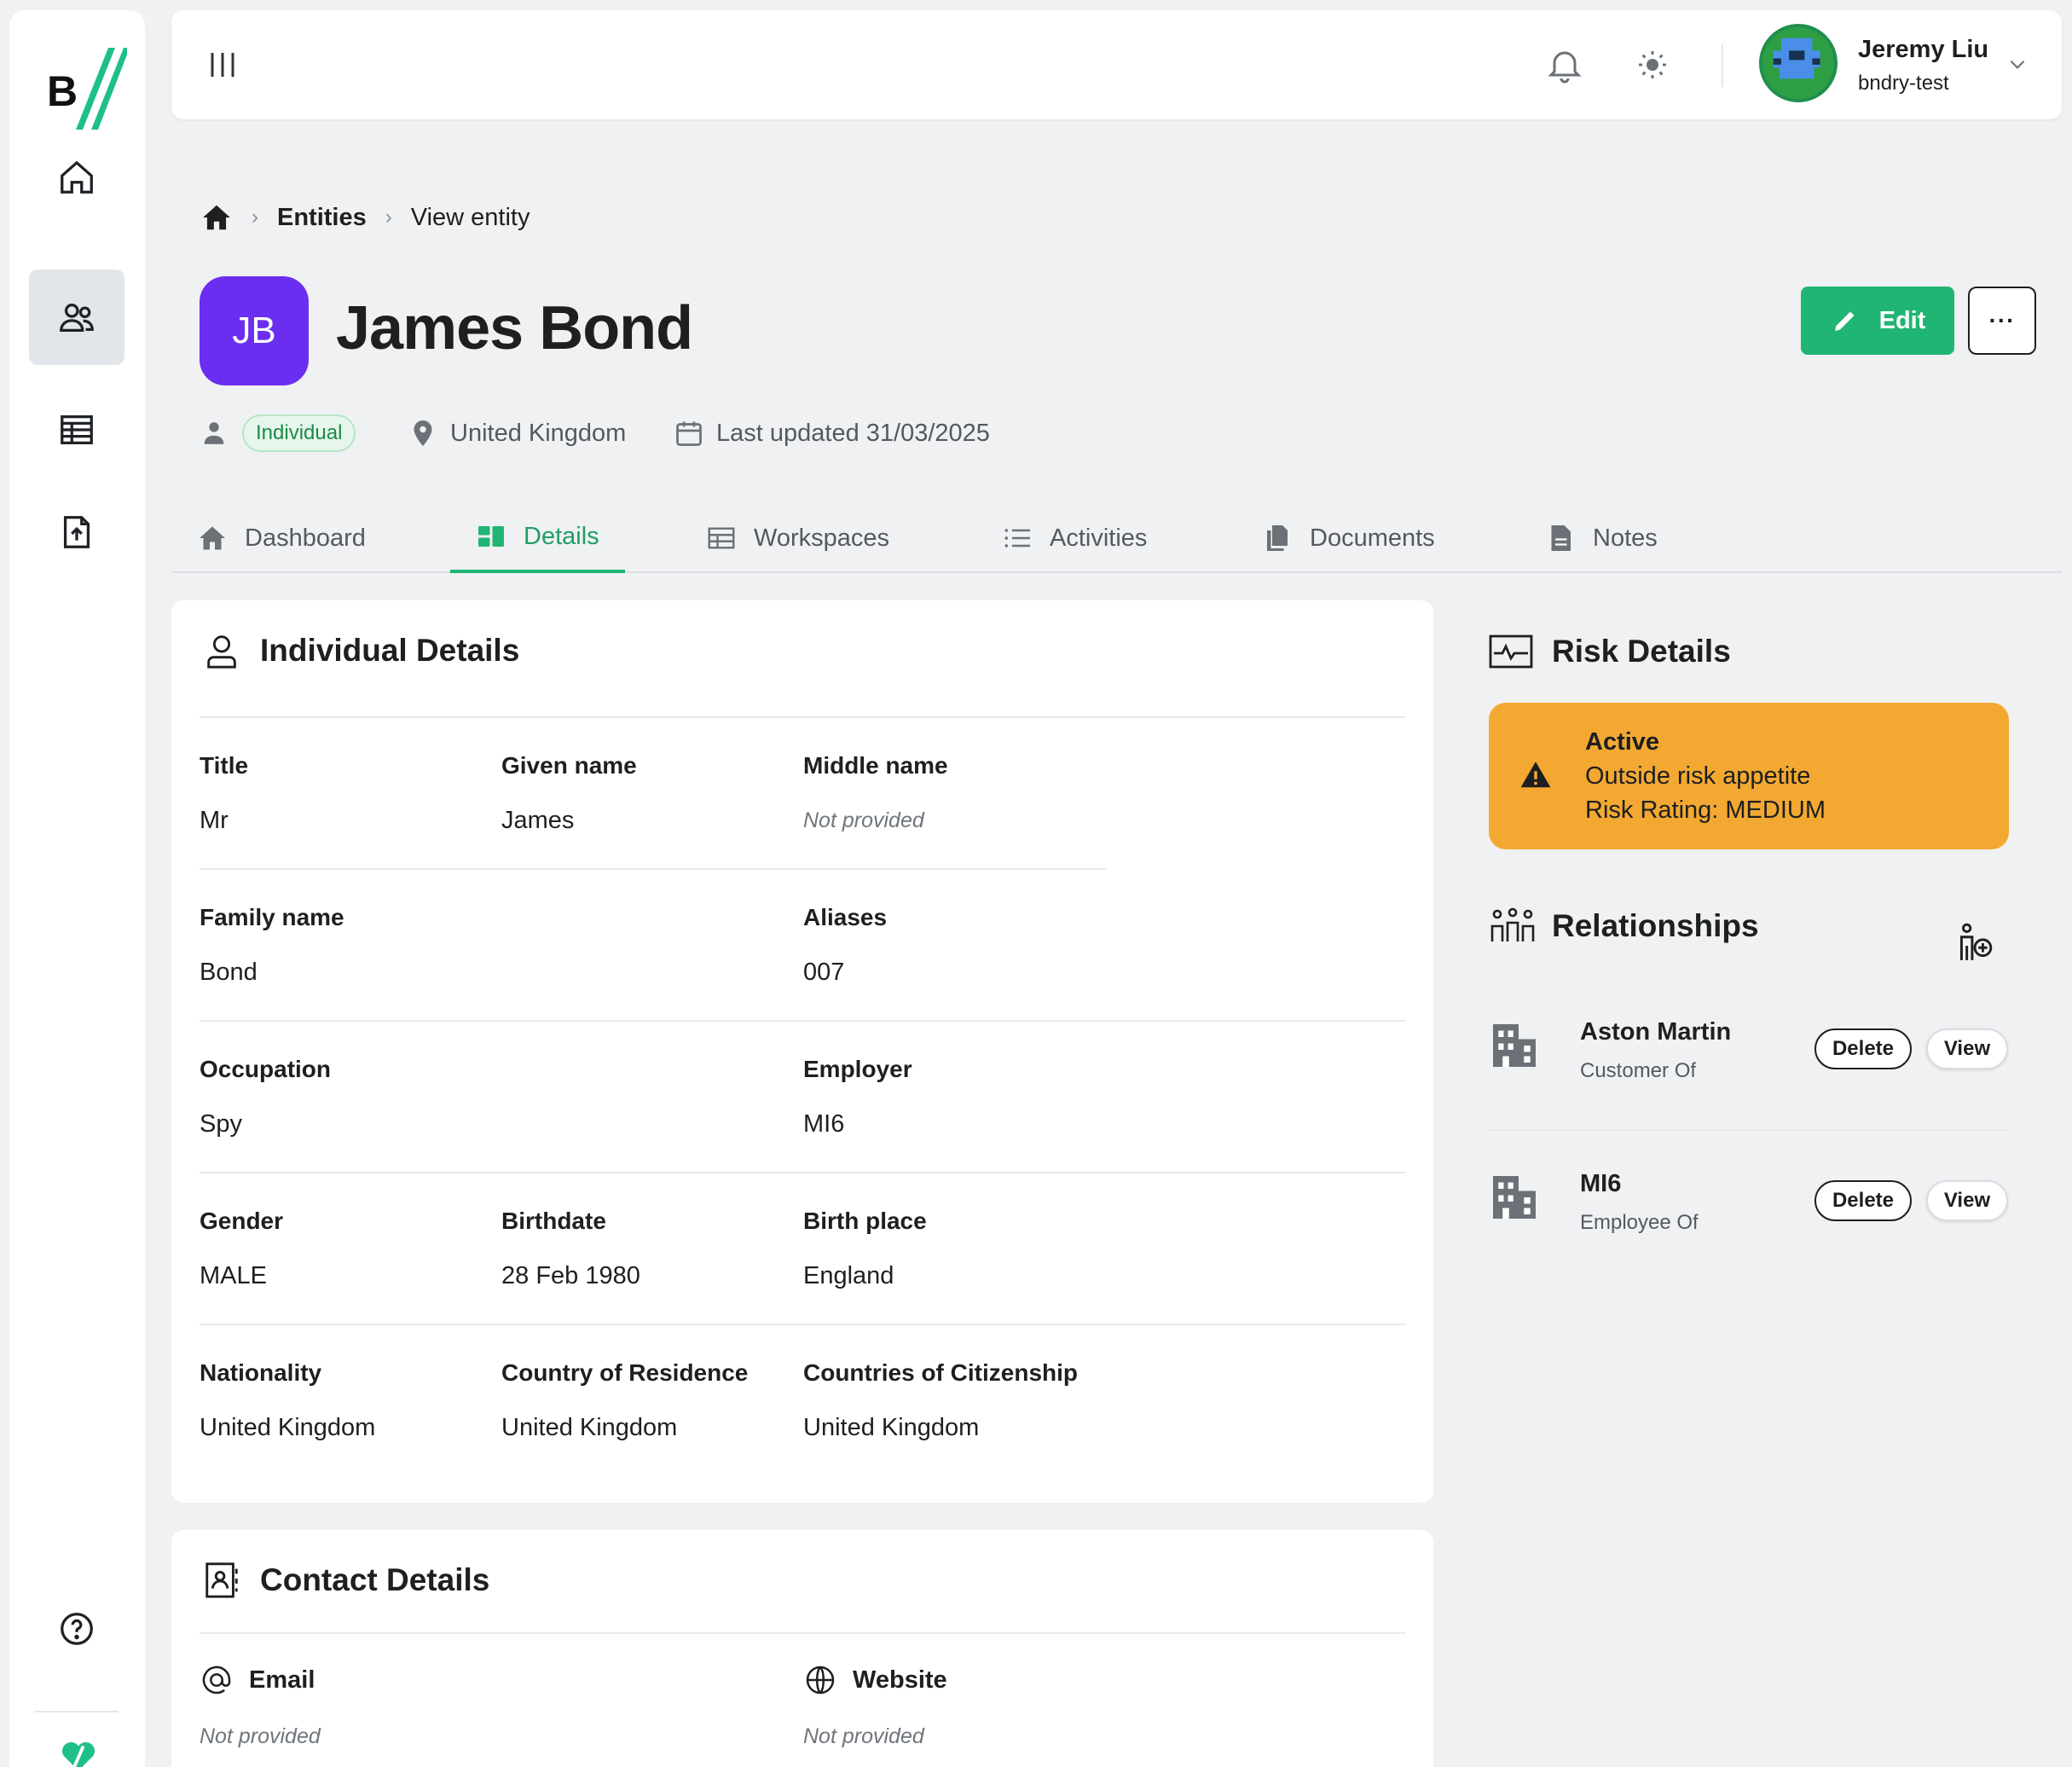 The image size is (2072, 1767). I want to click on relationships-heading: Relationships, so click(1624, 926).